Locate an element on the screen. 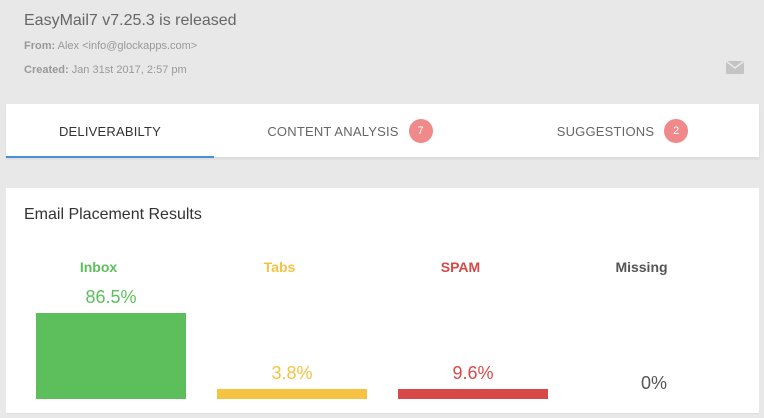  from-label: From: is located at coordinates (40, 46).